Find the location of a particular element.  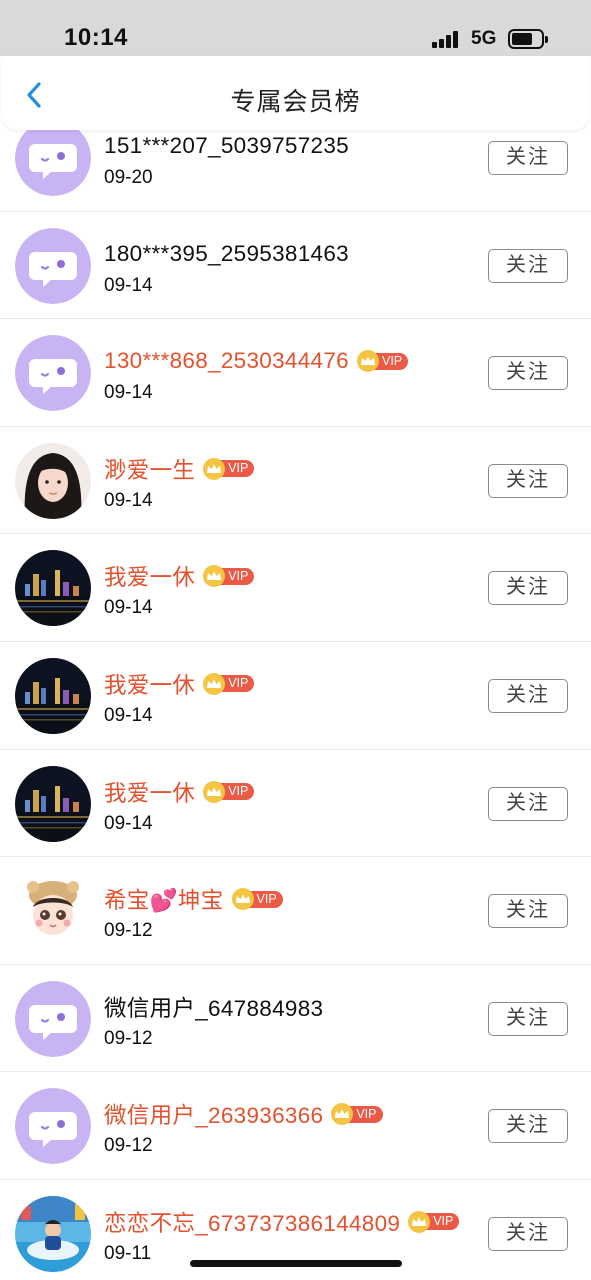

list-item: 渺爱一生 VIP 09-14 关注 is located at coordinates (295, 481).